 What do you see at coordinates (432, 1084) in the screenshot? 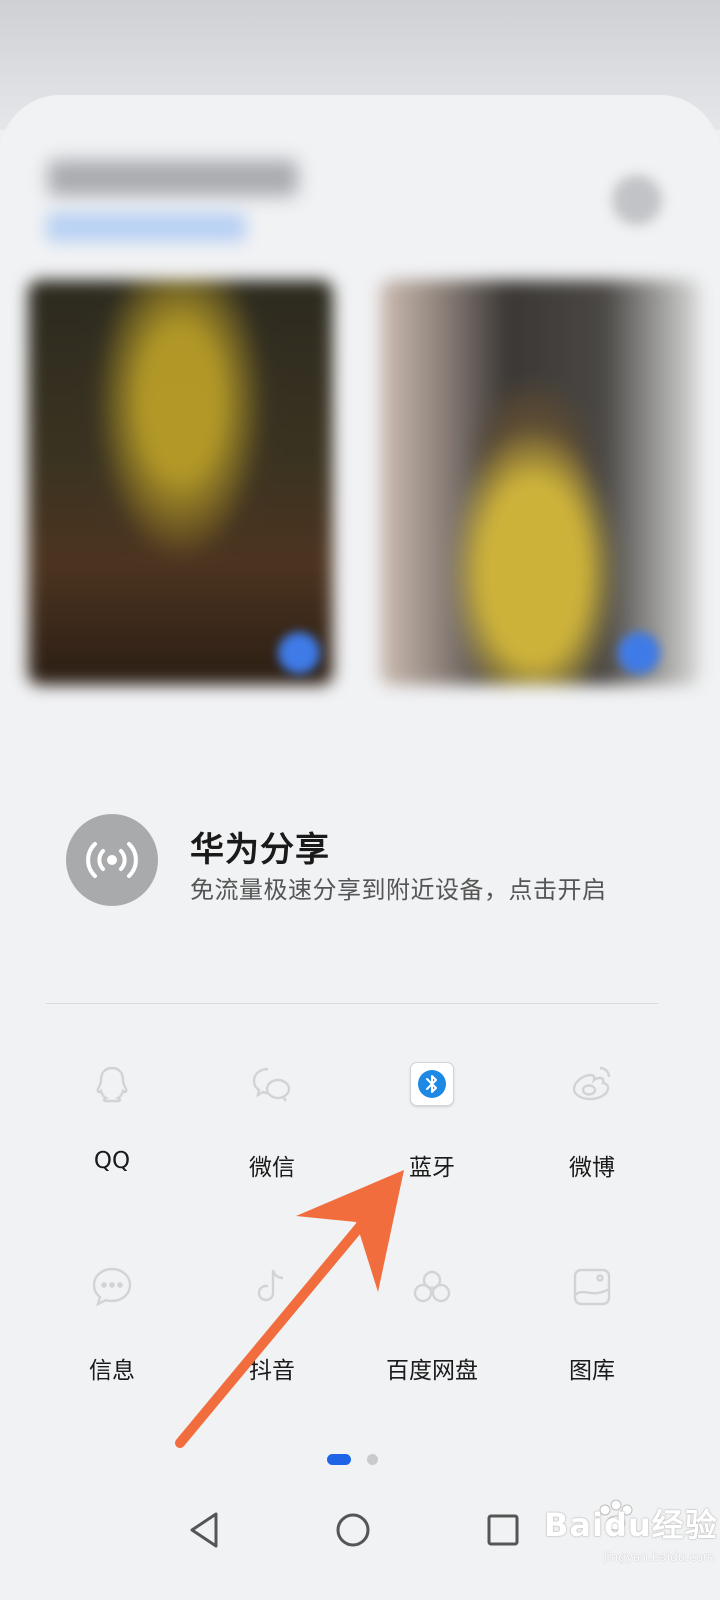
I see `bluetooth-icon` at bounding box center [432, 1084].